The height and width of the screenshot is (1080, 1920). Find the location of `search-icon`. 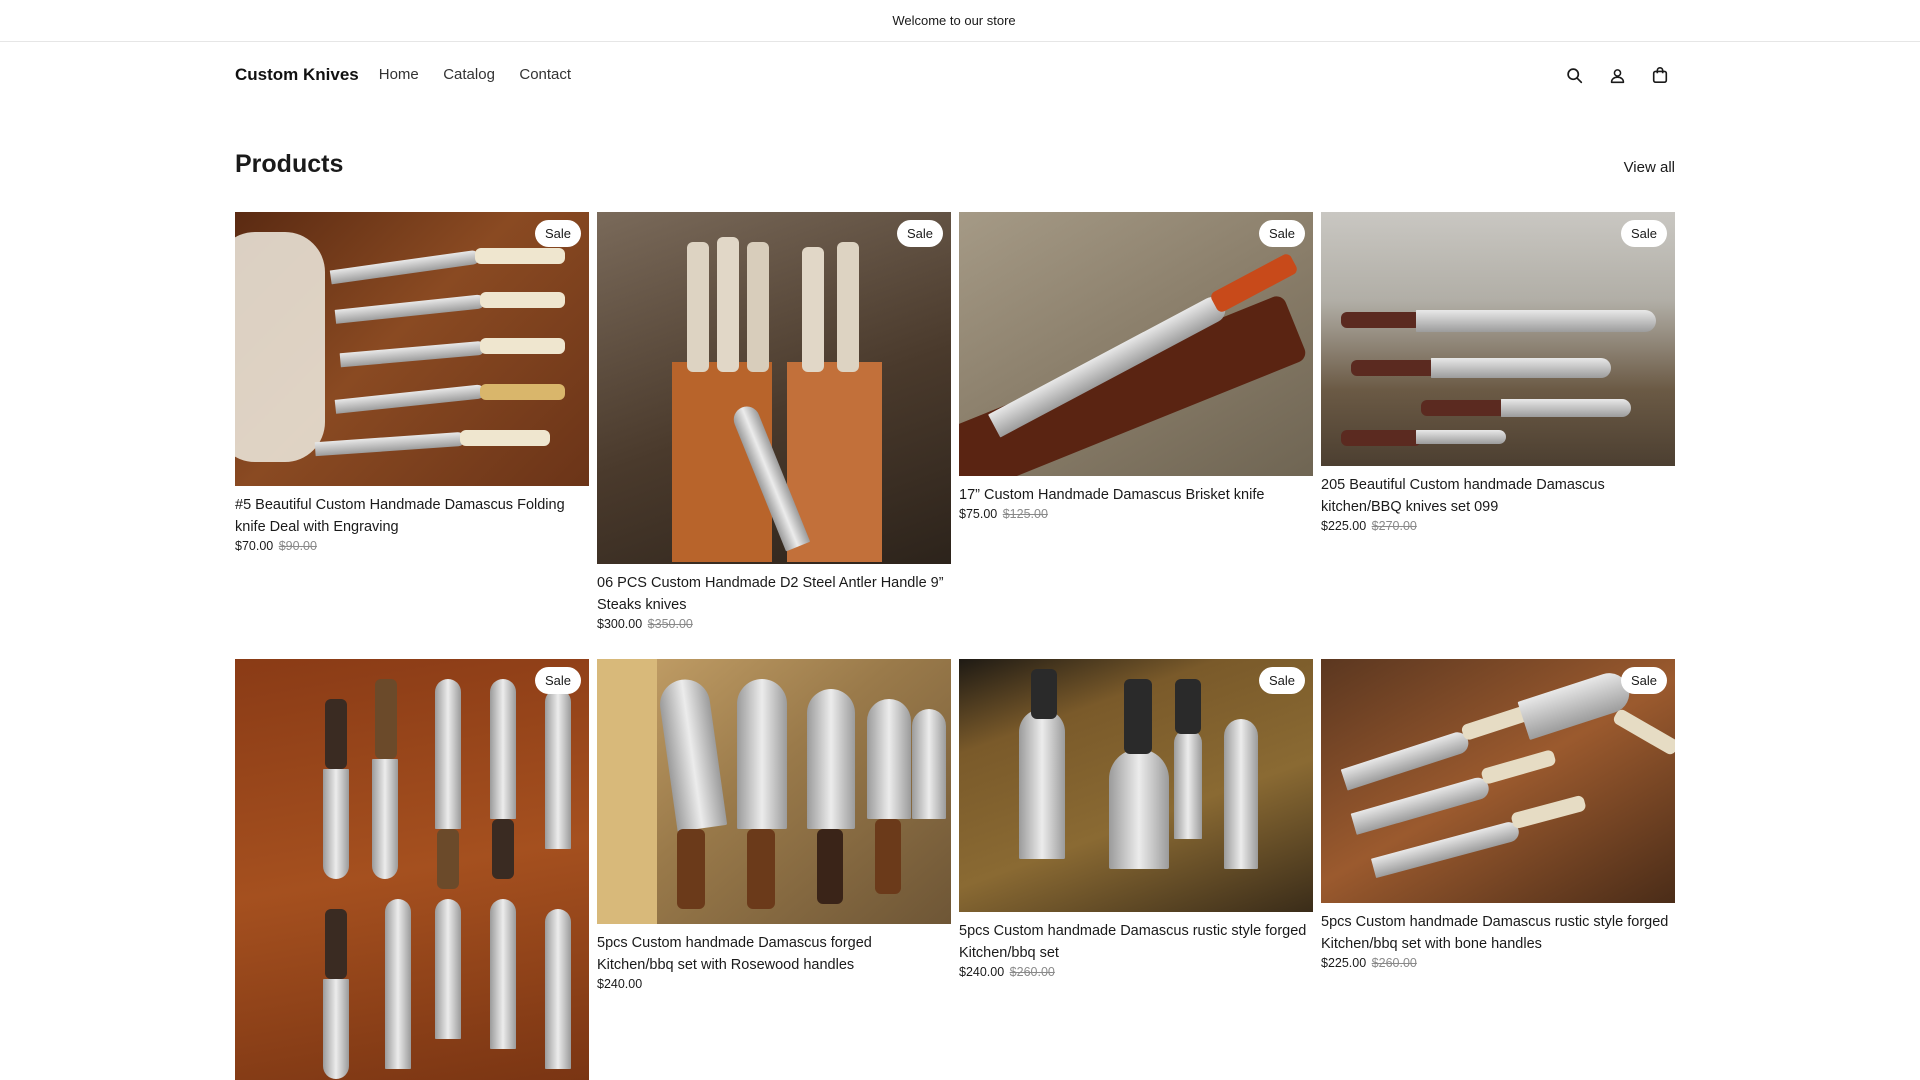

search-icon is located at coordinates (1574, 75).